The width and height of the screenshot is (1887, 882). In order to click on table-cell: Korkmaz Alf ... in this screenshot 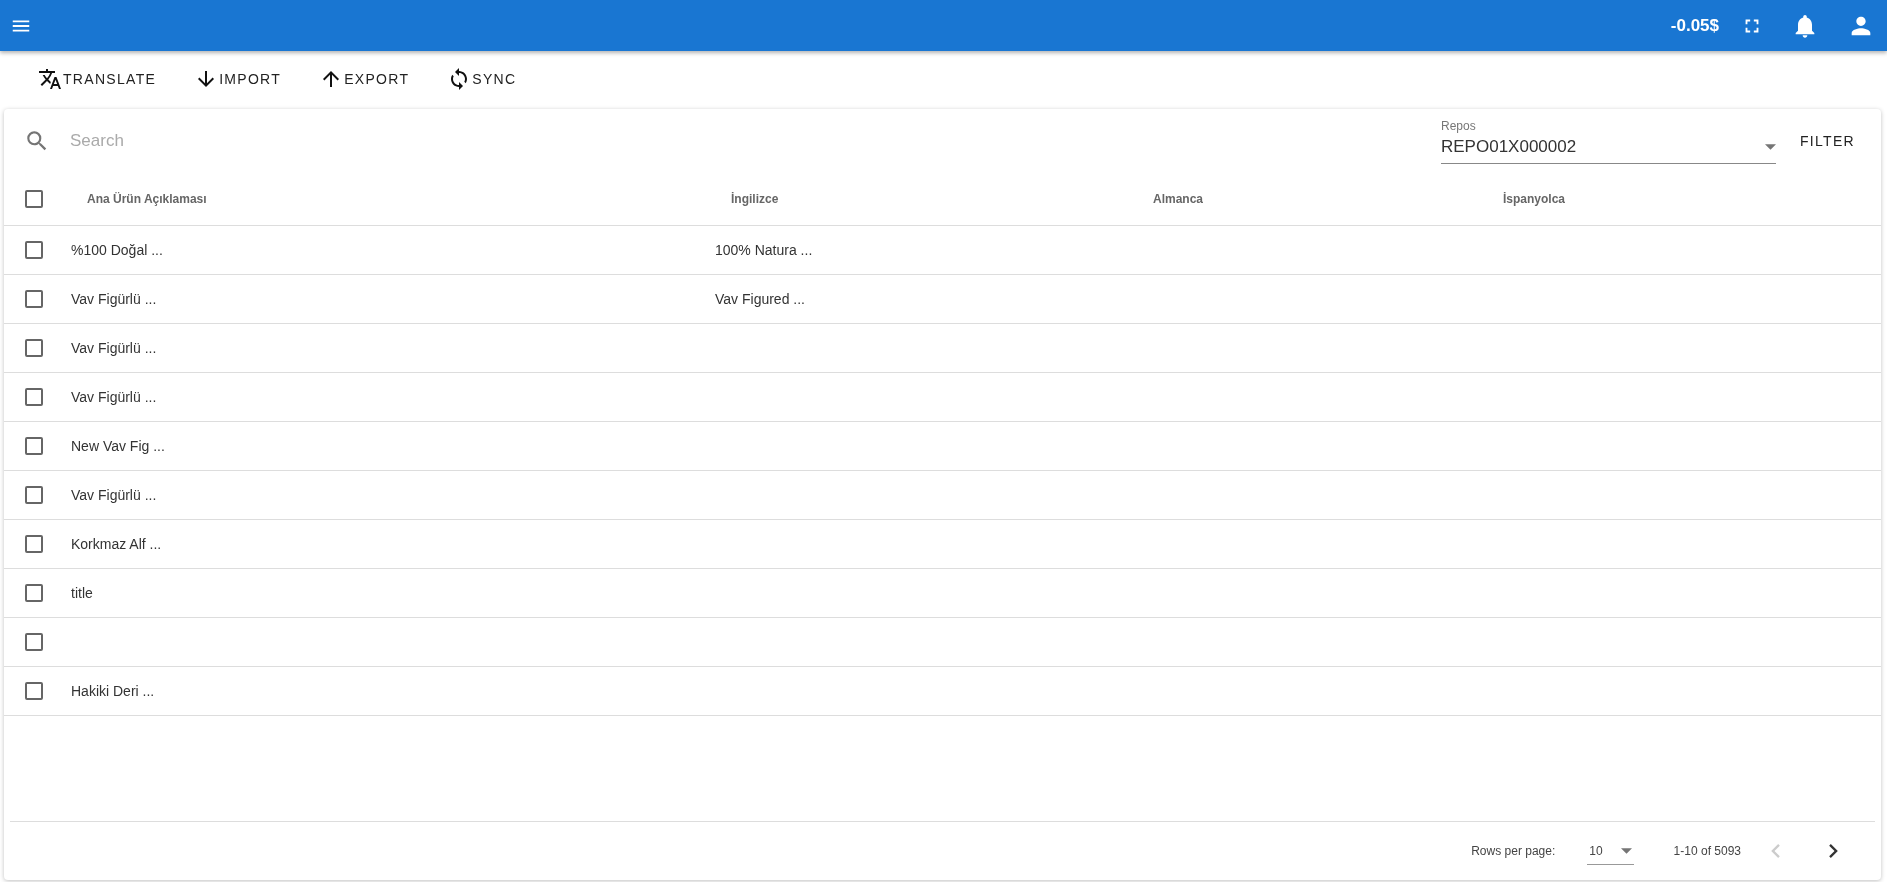, I will do `click(116, 544)`.